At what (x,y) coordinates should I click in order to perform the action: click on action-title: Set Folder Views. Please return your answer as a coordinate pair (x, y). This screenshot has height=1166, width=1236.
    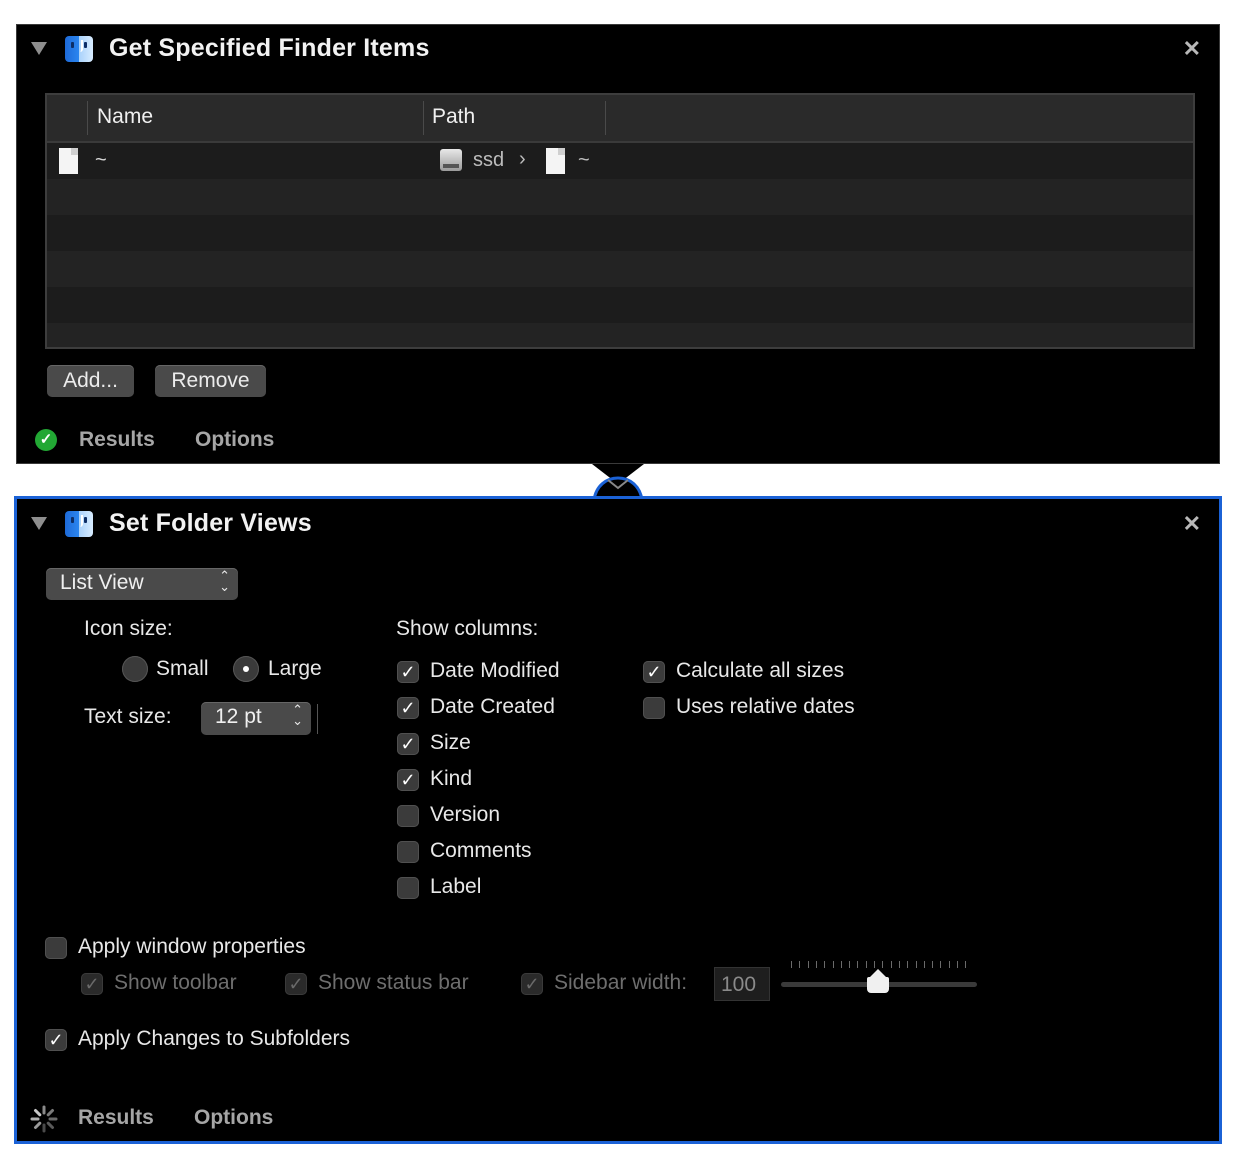
    Looking at the image, I should click on (210, 523).